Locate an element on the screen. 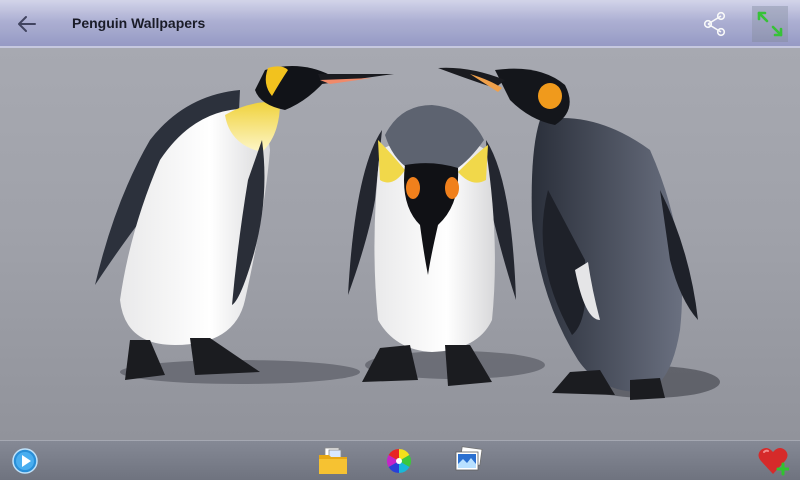 Image resolution: width=800 pixels, height=480 pixels. slideshow-play-icon is located at coordinates (25, 461).